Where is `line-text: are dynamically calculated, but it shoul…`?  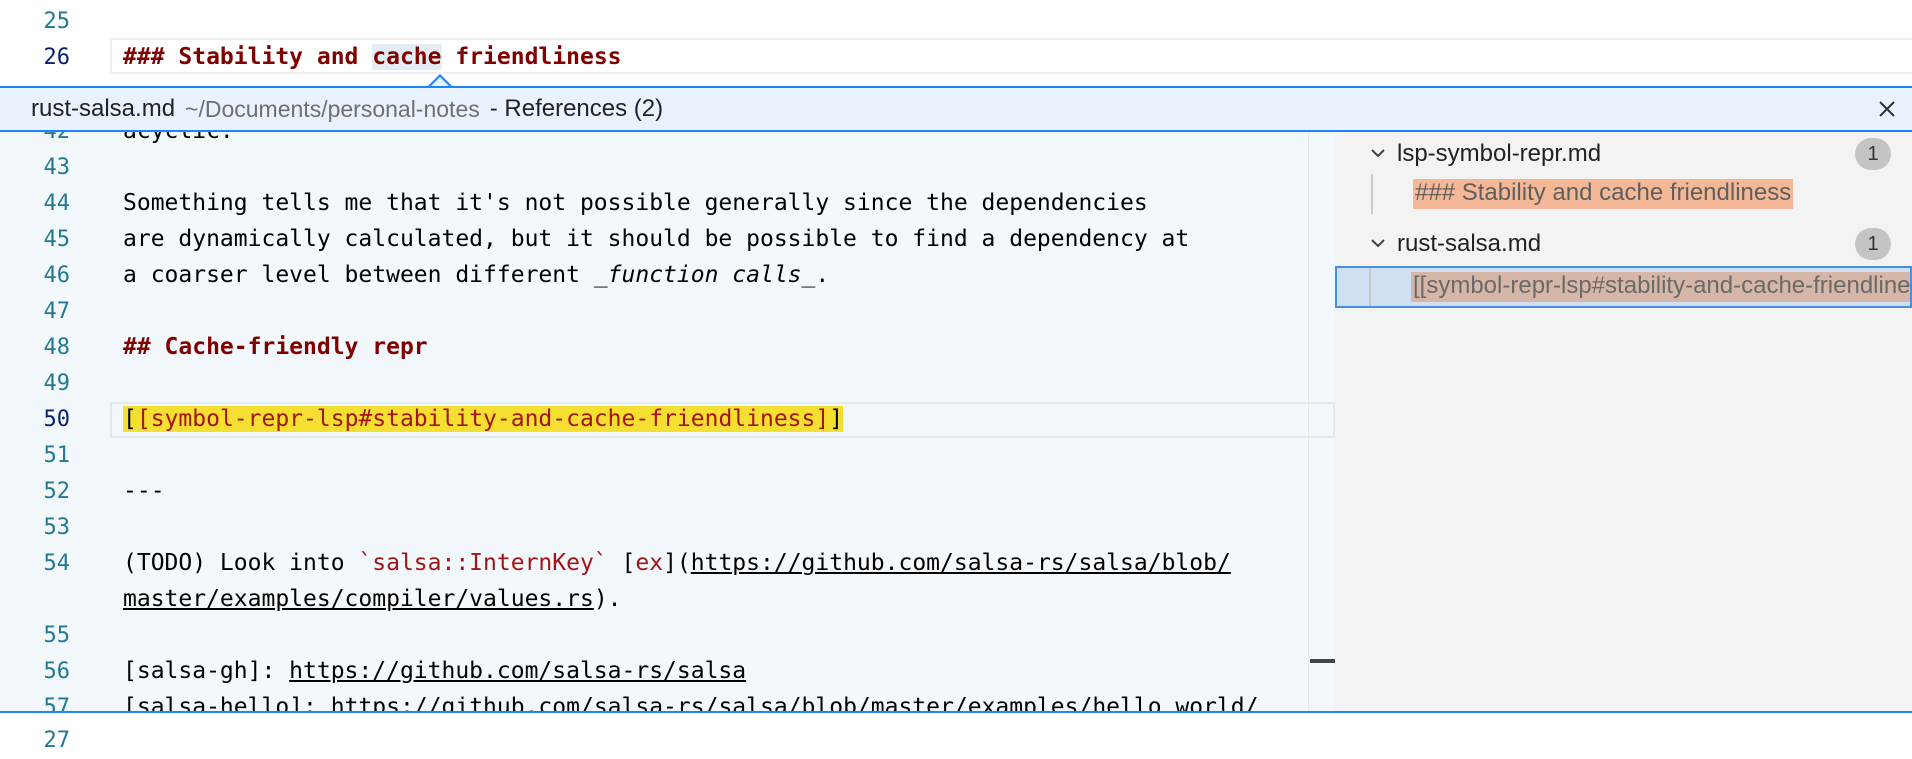 line-text: are dynamically calculated, but it shoul… is located at coordinates (656, 239).